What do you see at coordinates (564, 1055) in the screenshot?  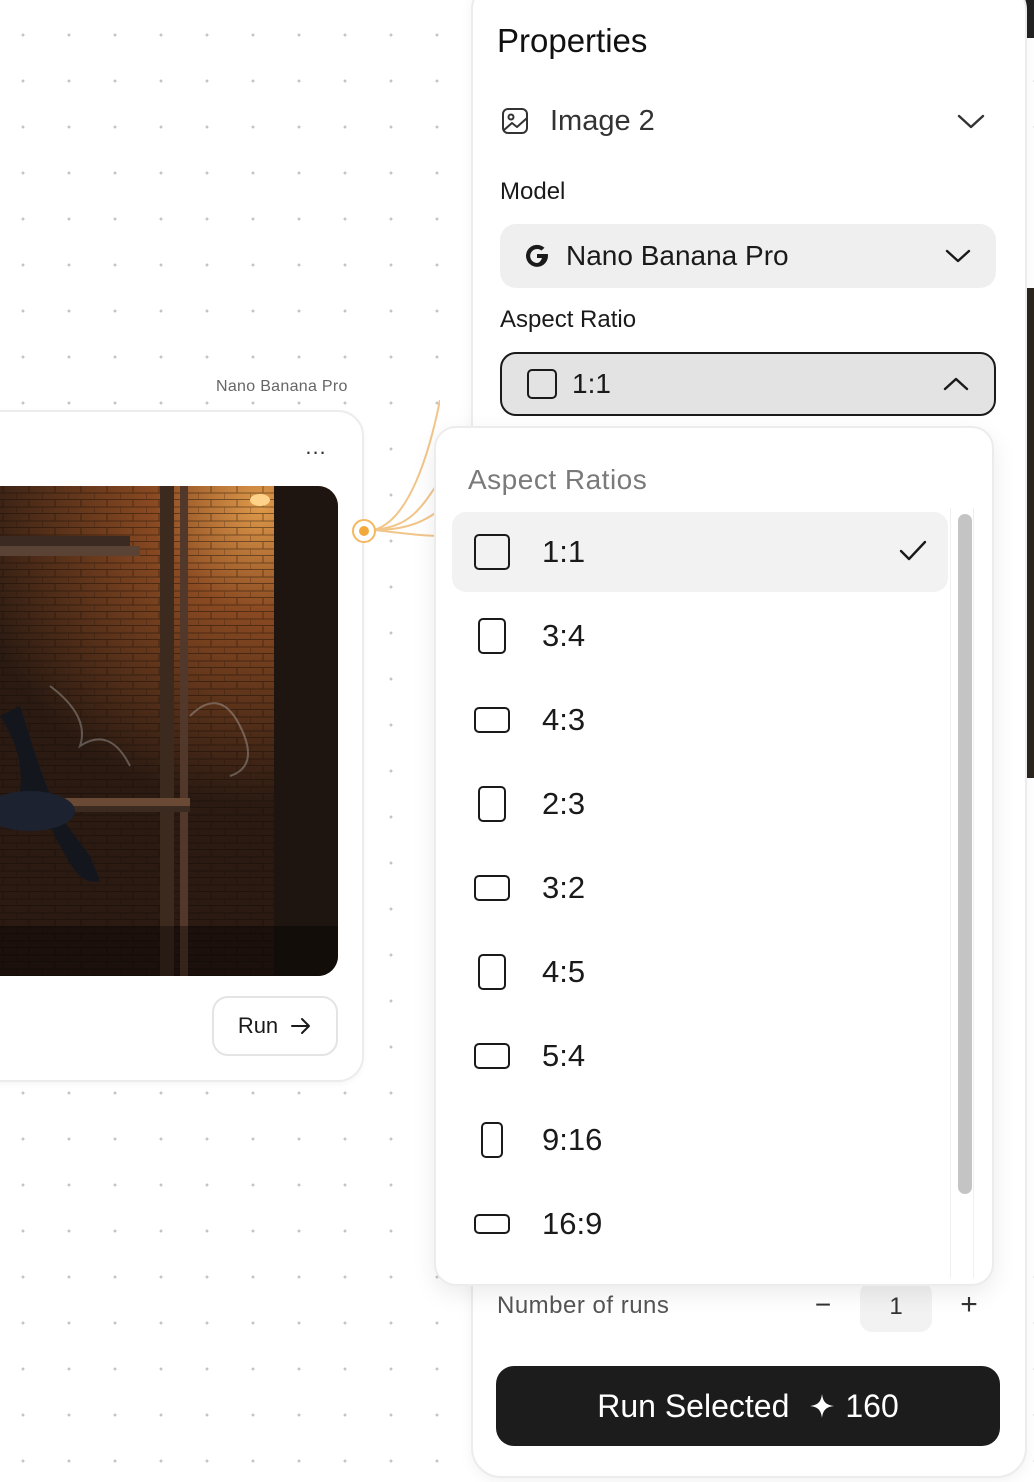 I see `aspect-ratio-option-label: 5:4` at bounding box center [564, 1055].